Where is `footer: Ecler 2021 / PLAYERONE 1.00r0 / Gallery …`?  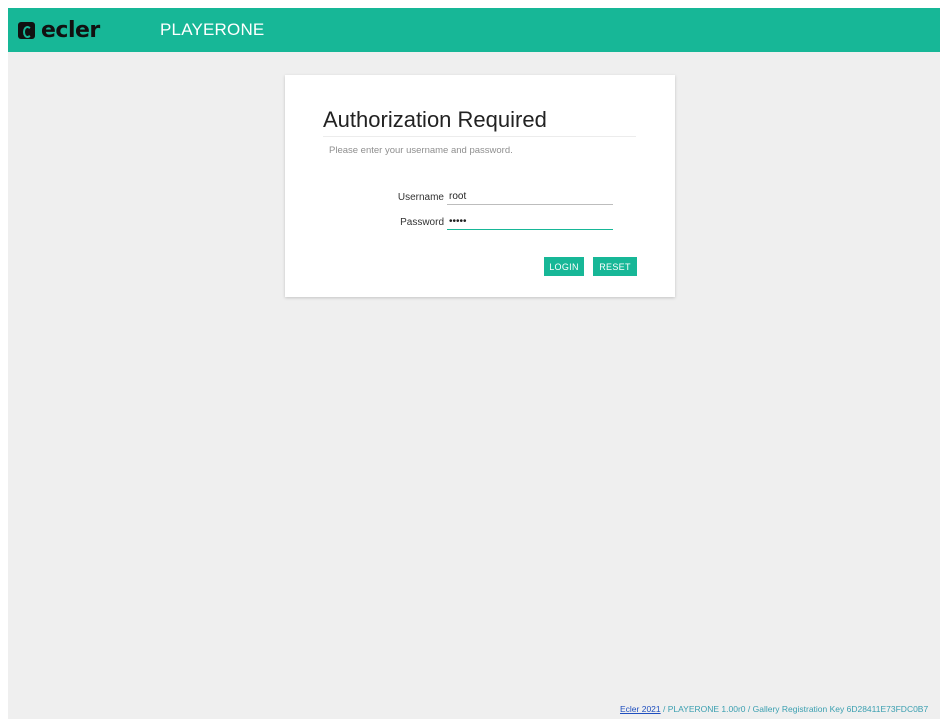 footer: Ecler 2021 / PLAYERONE 1.00r0 / Gallery … is located at coordinates (774, 709).